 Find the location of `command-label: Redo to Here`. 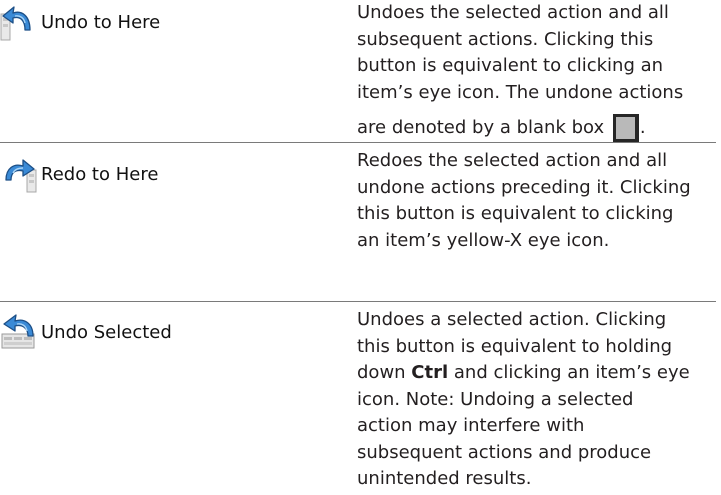

command-label: Redo to Here is located at coordinates (100, 174).